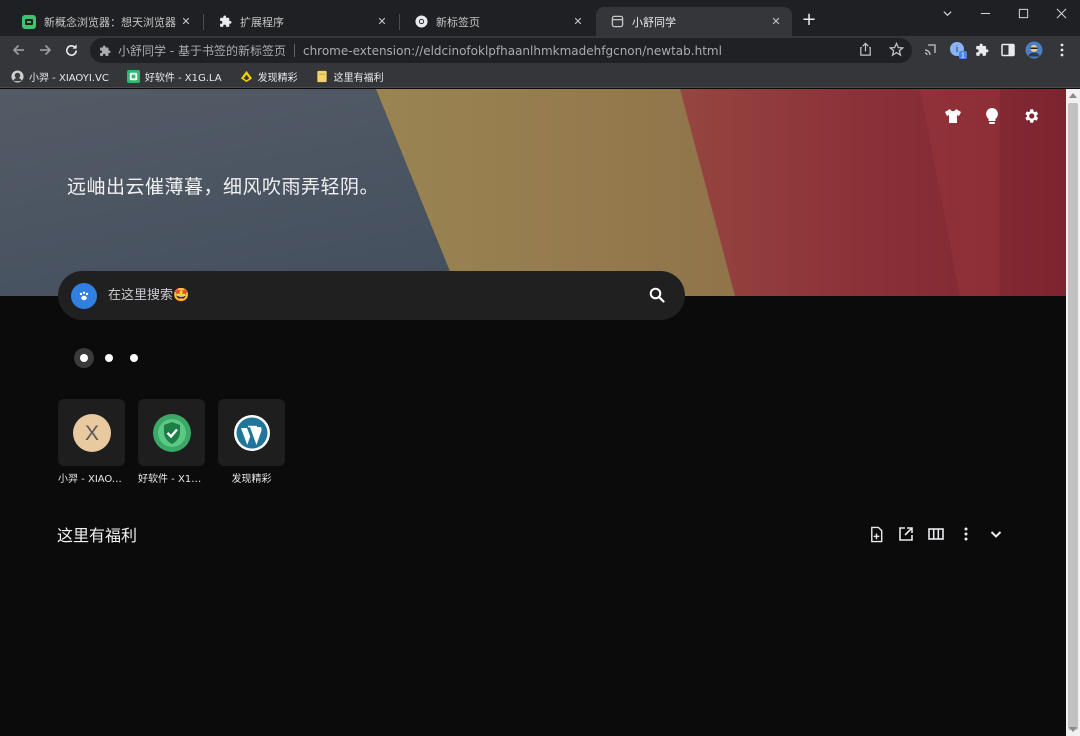  What do you see at coordinates (396, 295) in the screenshot?
I see `search-input` at bounding box center [396, 295].